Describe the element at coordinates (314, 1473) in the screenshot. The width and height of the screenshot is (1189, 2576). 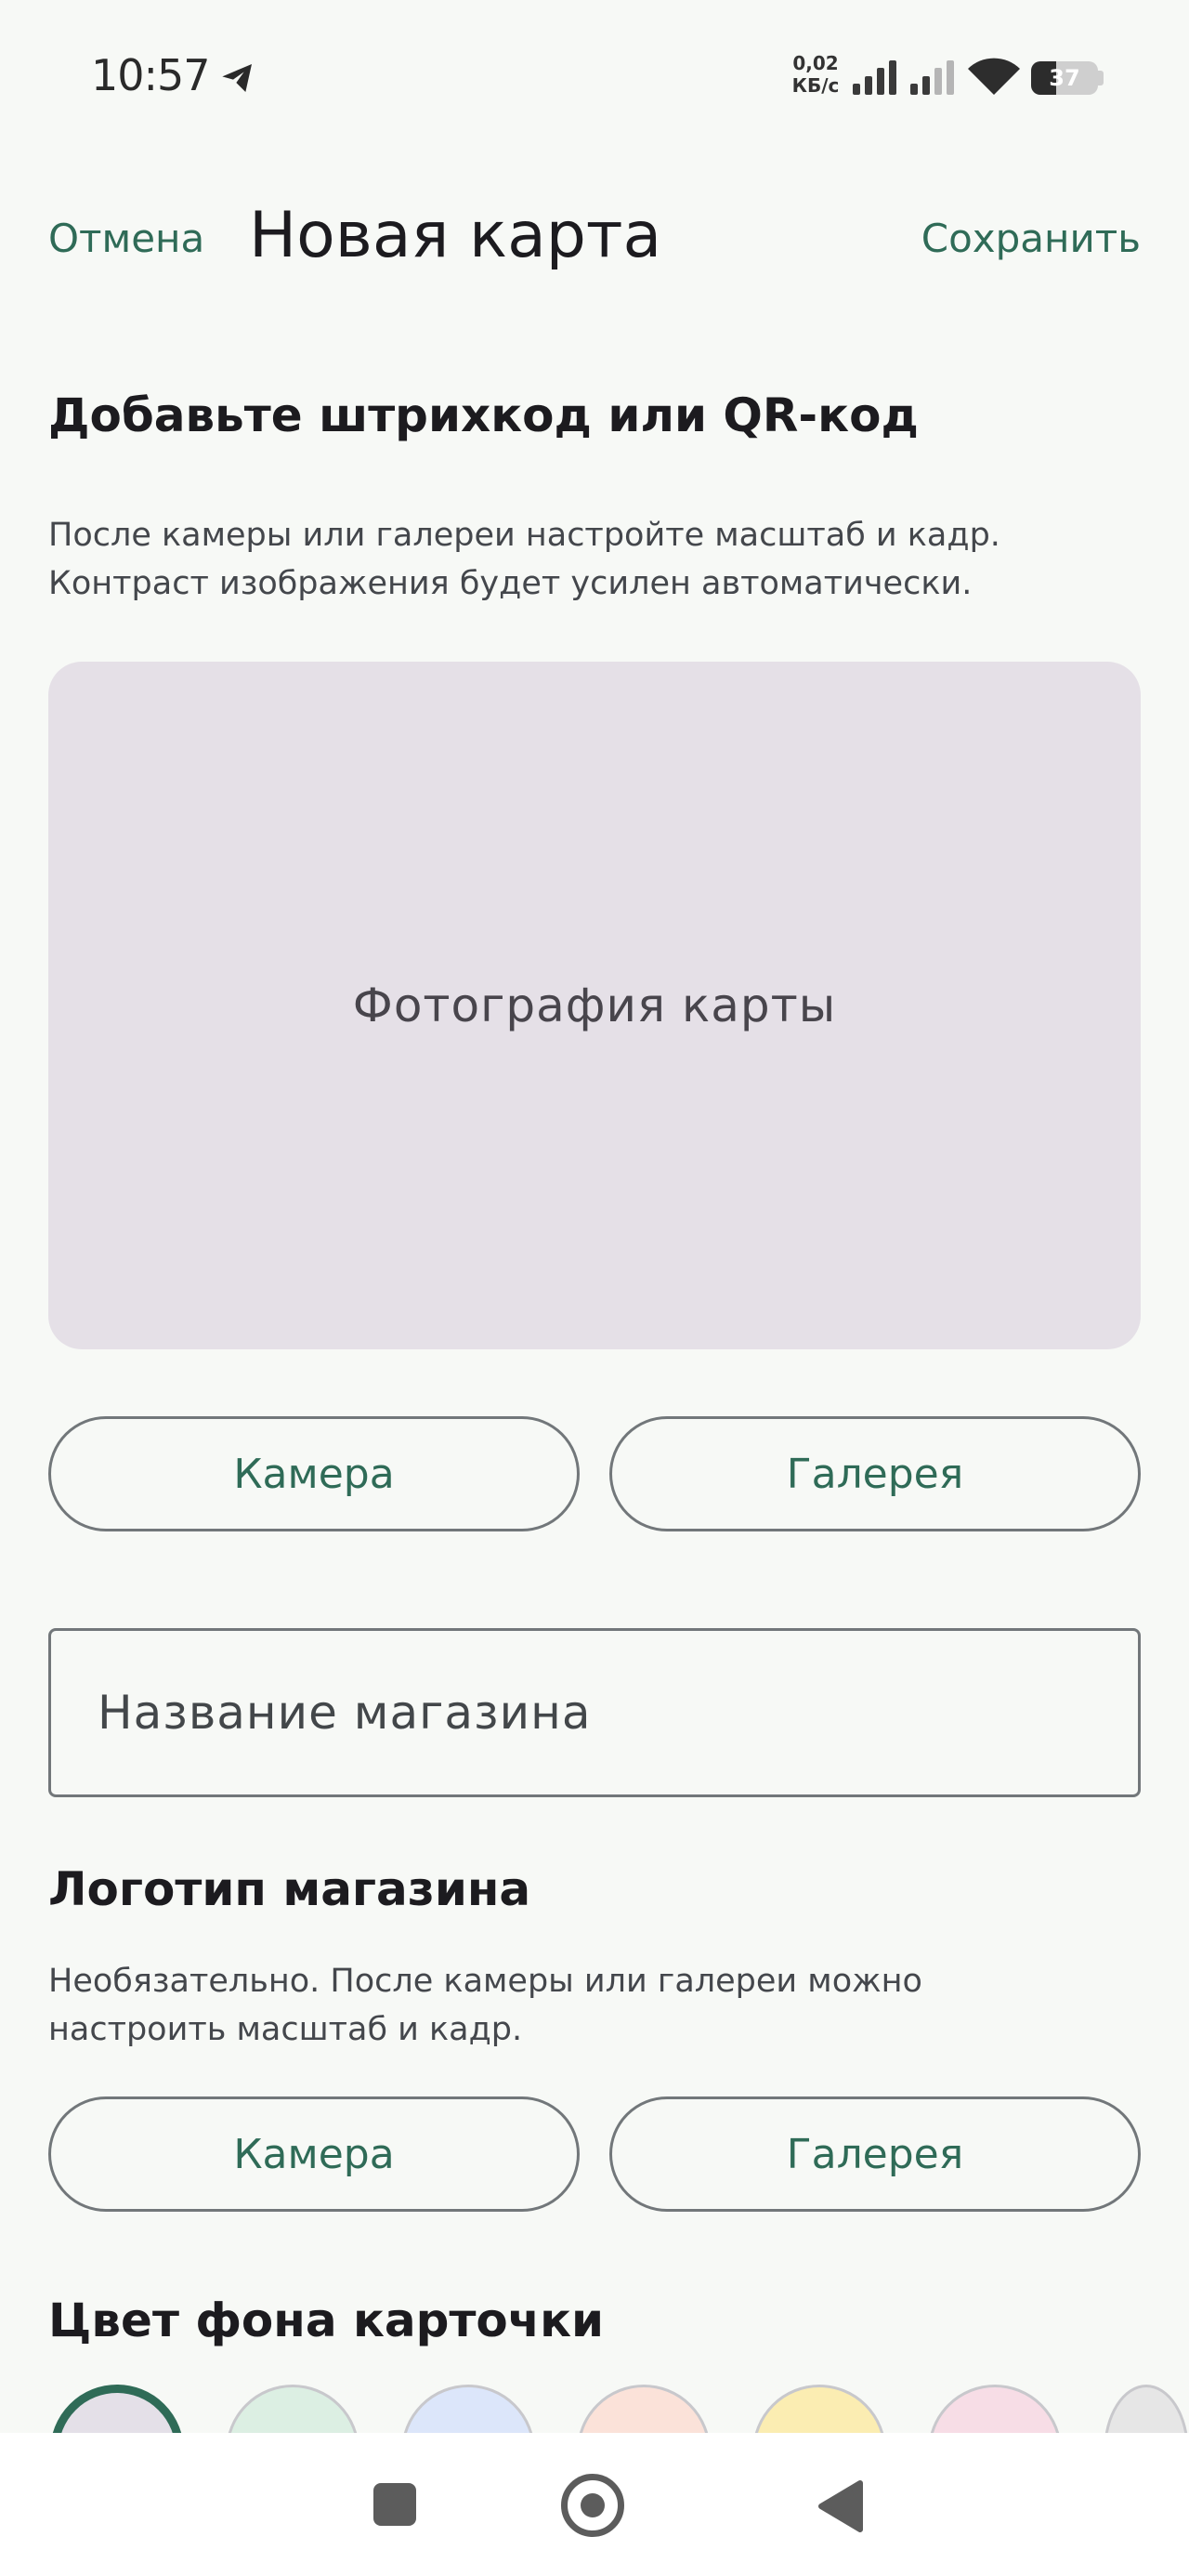
I see `barcode-camera-button: Камера` at that location.